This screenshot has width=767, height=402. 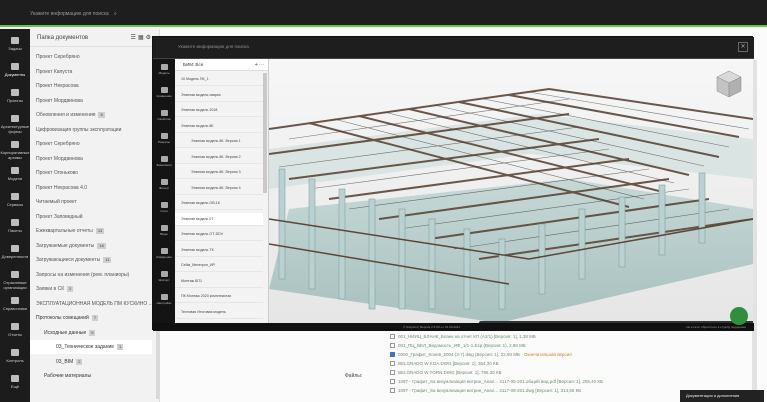 What do you see at coordinates (91, 202) in the screenshot?
I see `documents-tree-item: Читаемый проект` at bounding box center [91, 202].